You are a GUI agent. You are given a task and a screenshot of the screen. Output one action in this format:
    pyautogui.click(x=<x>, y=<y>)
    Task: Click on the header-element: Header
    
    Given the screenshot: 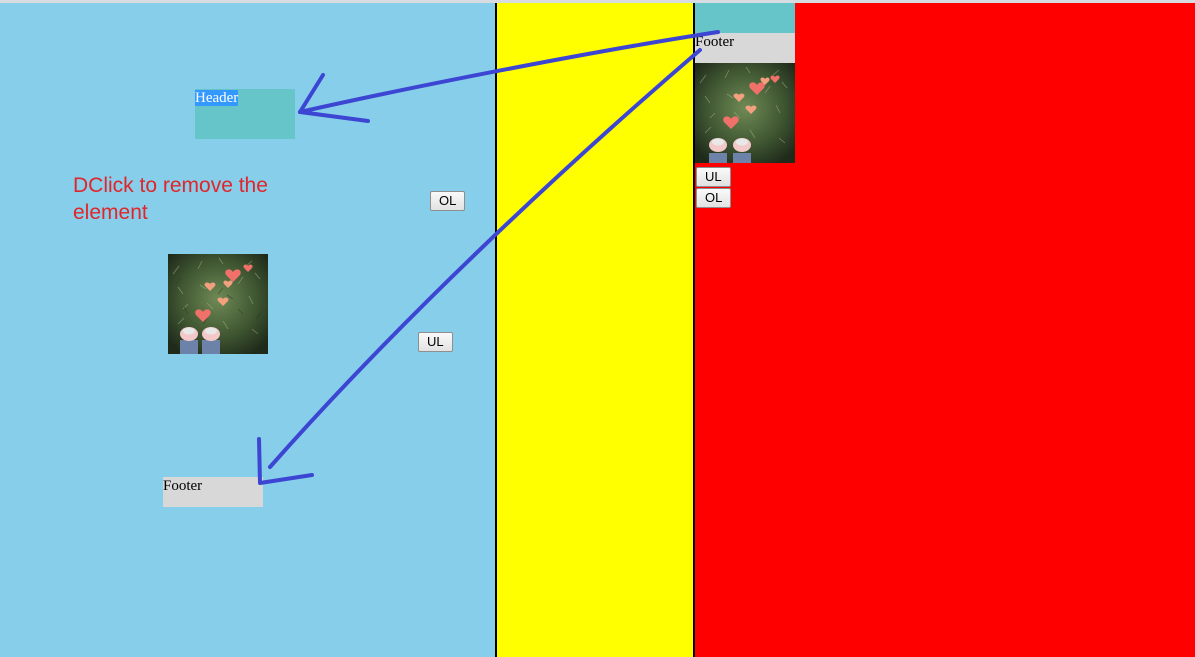 What is the action you would take?
    pyautogui.click(x=245, y=114)
    